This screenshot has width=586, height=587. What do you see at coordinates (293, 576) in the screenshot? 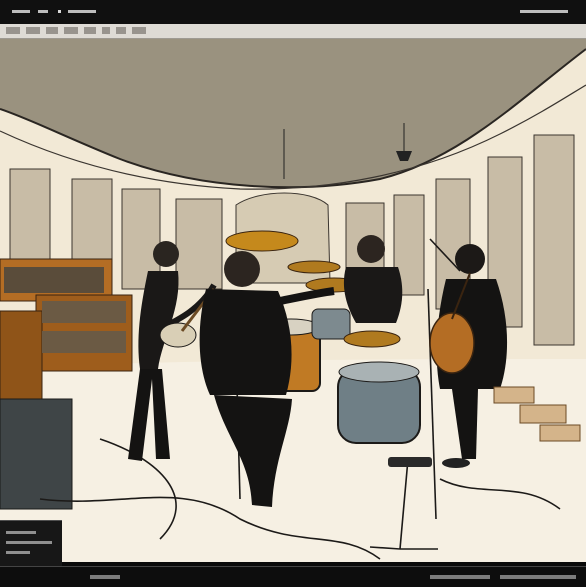
I see `status-bar` at bounding box center [293, 576].